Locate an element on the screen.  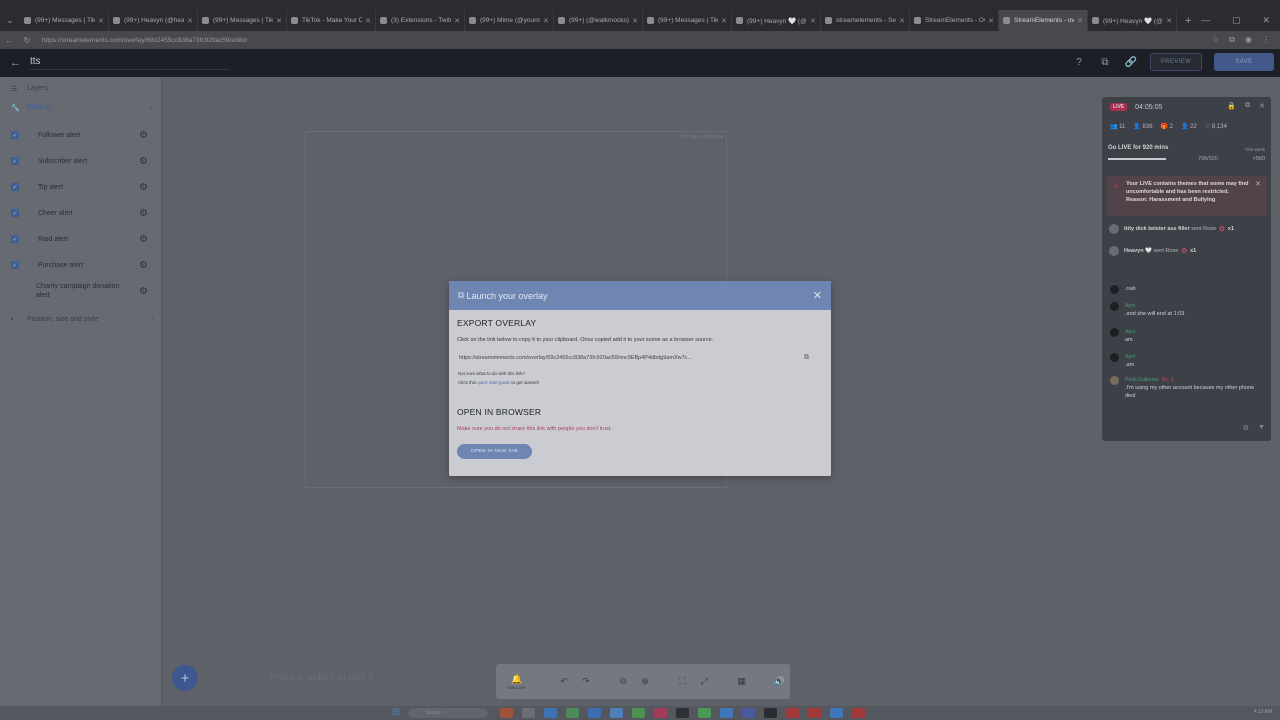
lock-icon: 🔒 is located at coordinates (1231, 106).